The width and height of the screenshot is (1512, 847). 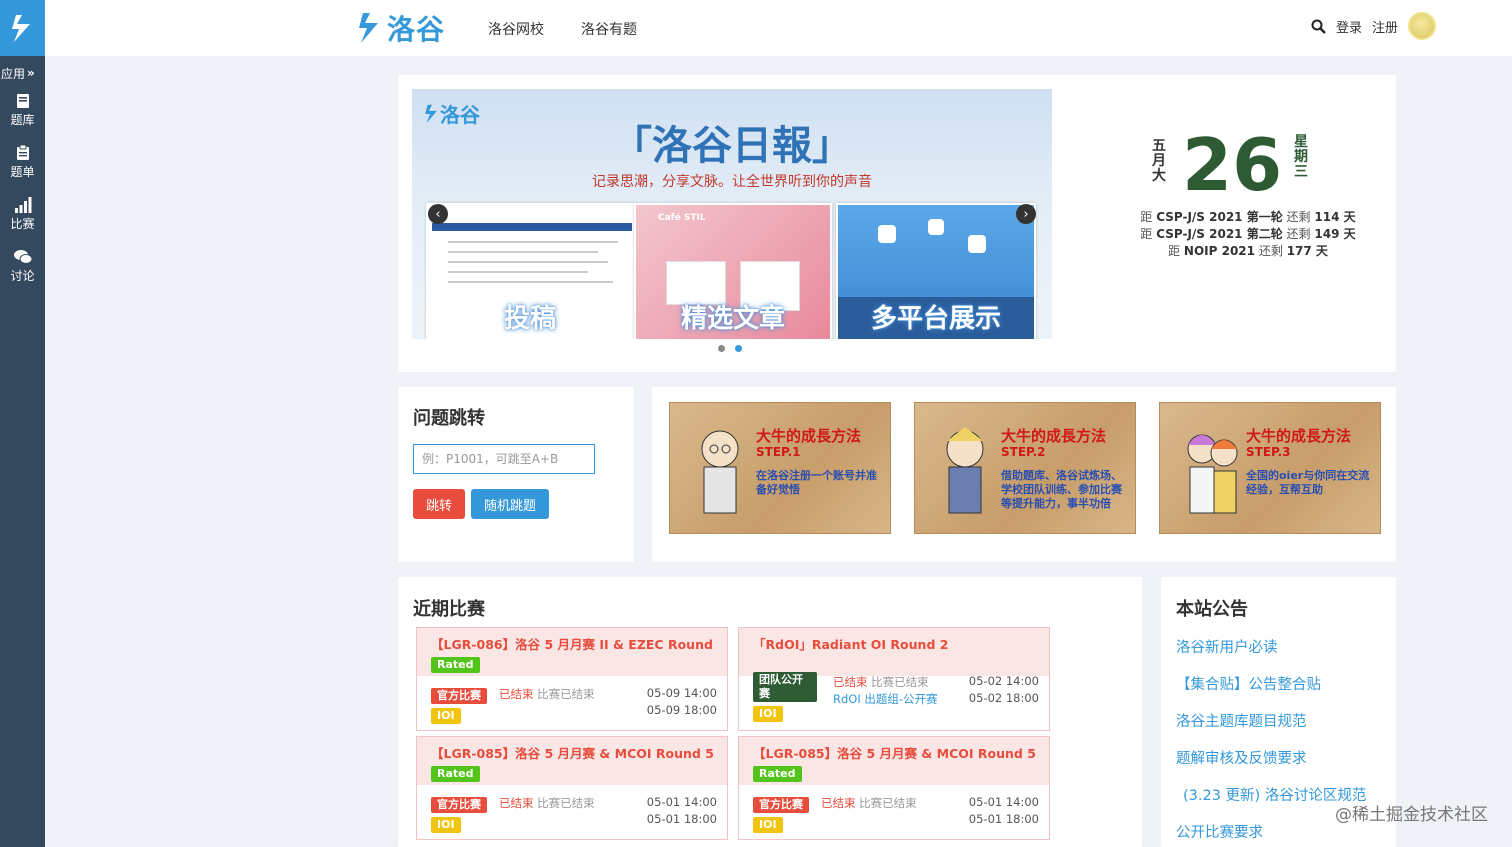 I want to click on announcement-link: 洛谷新用户必读, so click(x=1227, y=646).